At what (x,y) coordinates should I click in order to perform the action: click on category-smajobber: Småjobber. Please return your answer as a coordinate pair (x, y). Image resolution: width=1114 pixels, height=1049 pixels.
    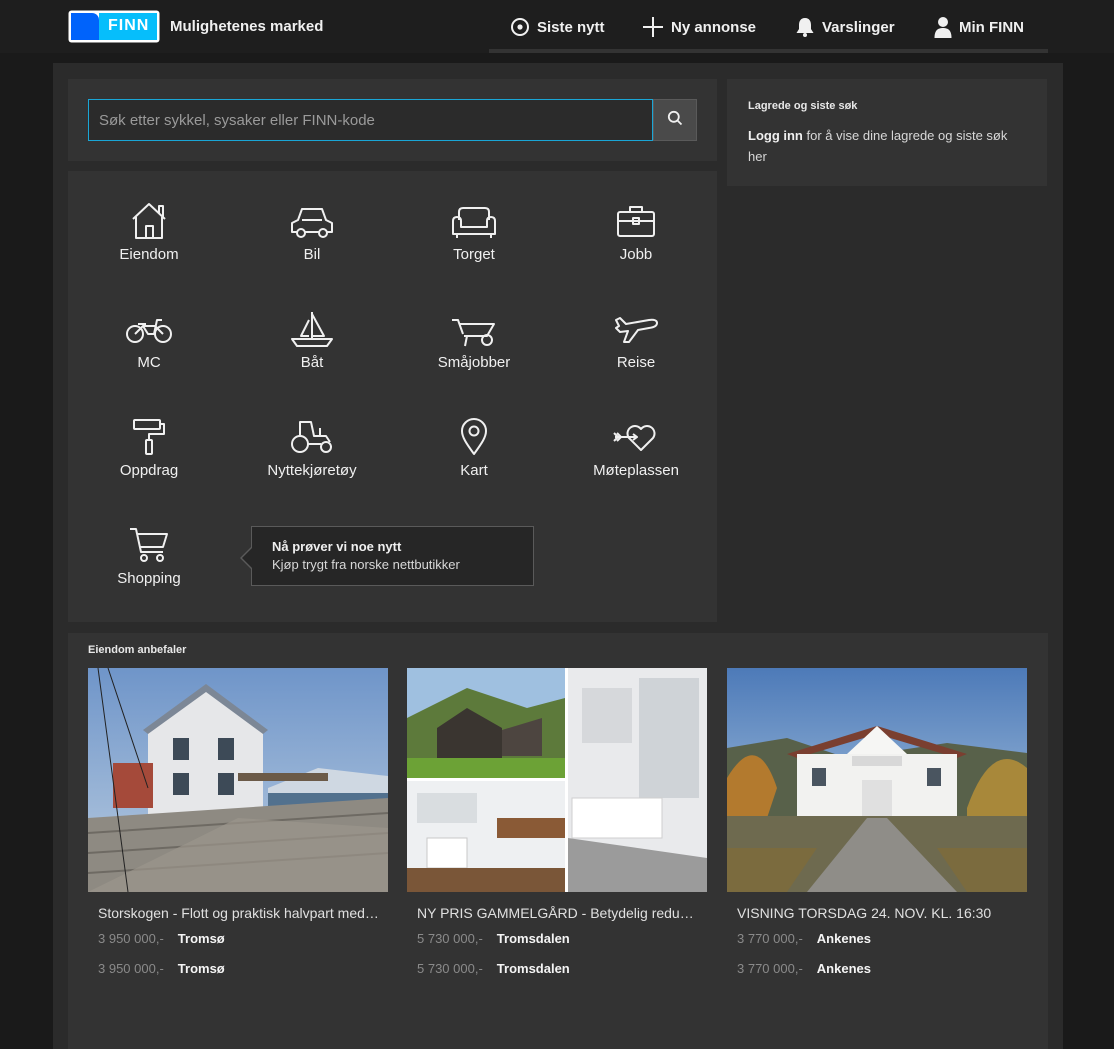
    Looking at the image, I should click on (474, 348).